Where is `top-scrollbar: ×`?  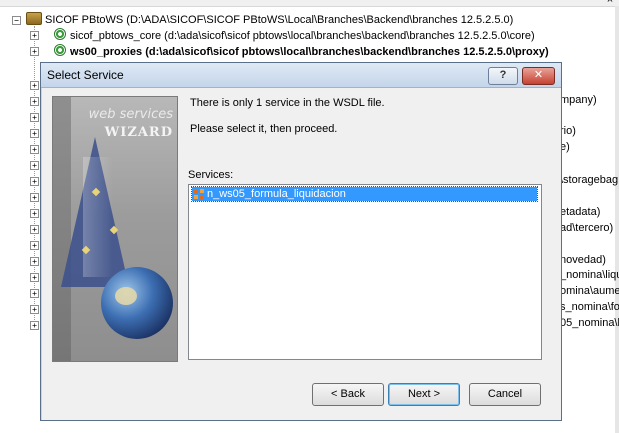 top-scrollbar: × is located at coordinates (309, 3).